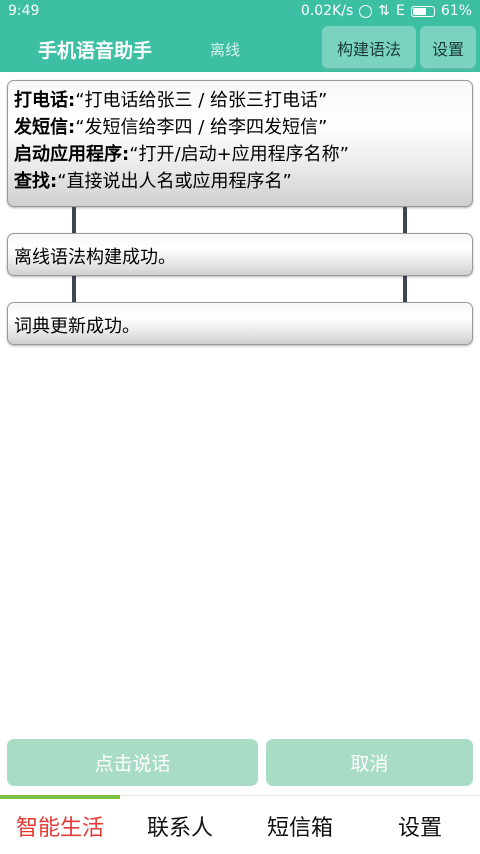 The image size is (480, 854). What do you see at coordinates (400, 11) in the screenshot?
I see `network-type: E` at bounding box center [400, 11].